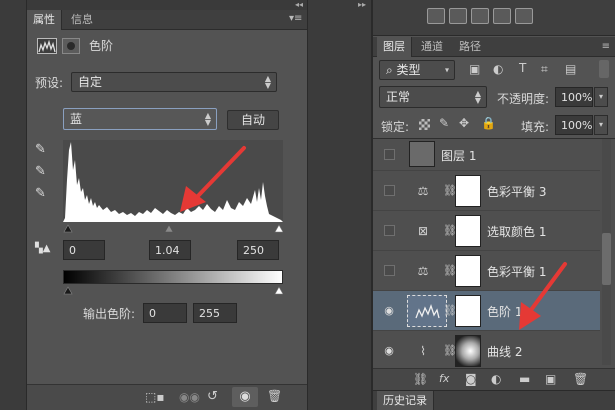 The height and width of the screenshot is (410, 615). What do you see at coordinates (296, 19) in the screenshot?
I see `panel-menu-icon: ▾≡` at bounding box center [296, 19].